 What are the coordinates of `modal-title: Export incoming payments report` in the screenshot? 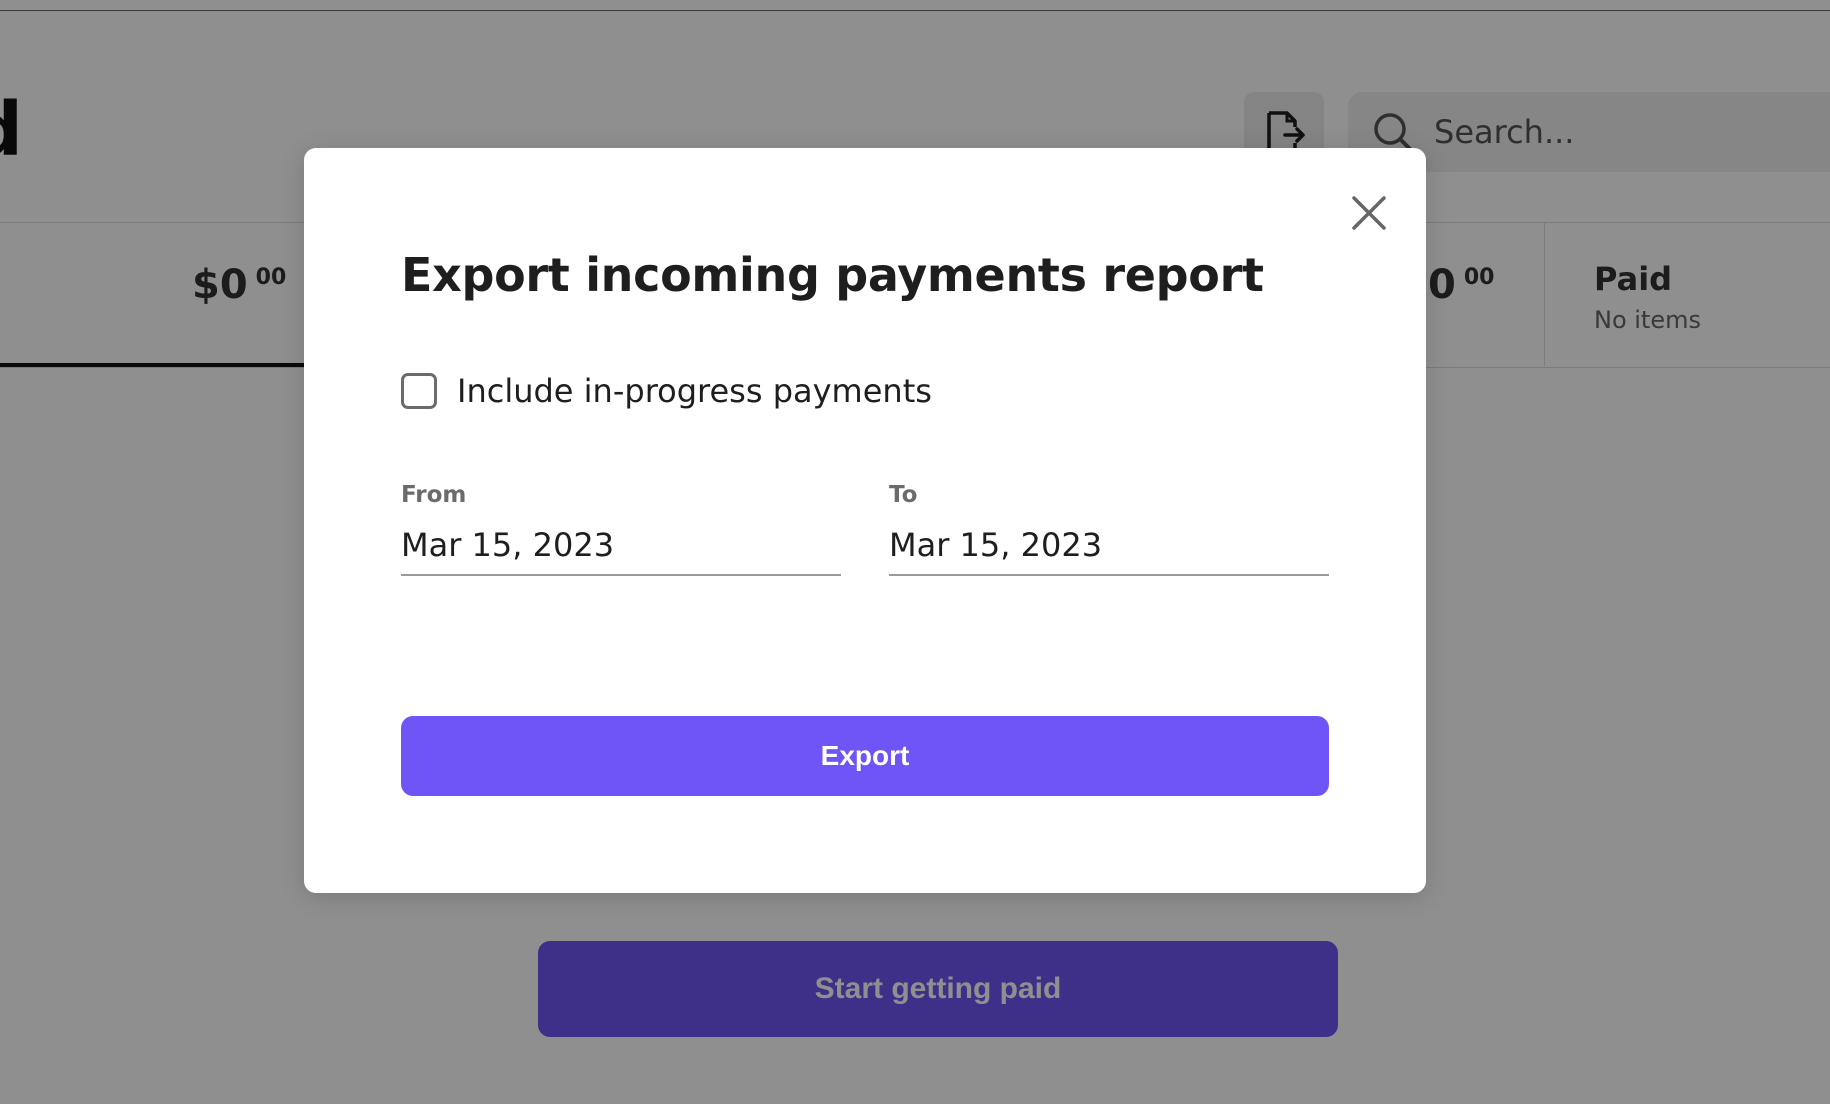 It's located at (832, 275).